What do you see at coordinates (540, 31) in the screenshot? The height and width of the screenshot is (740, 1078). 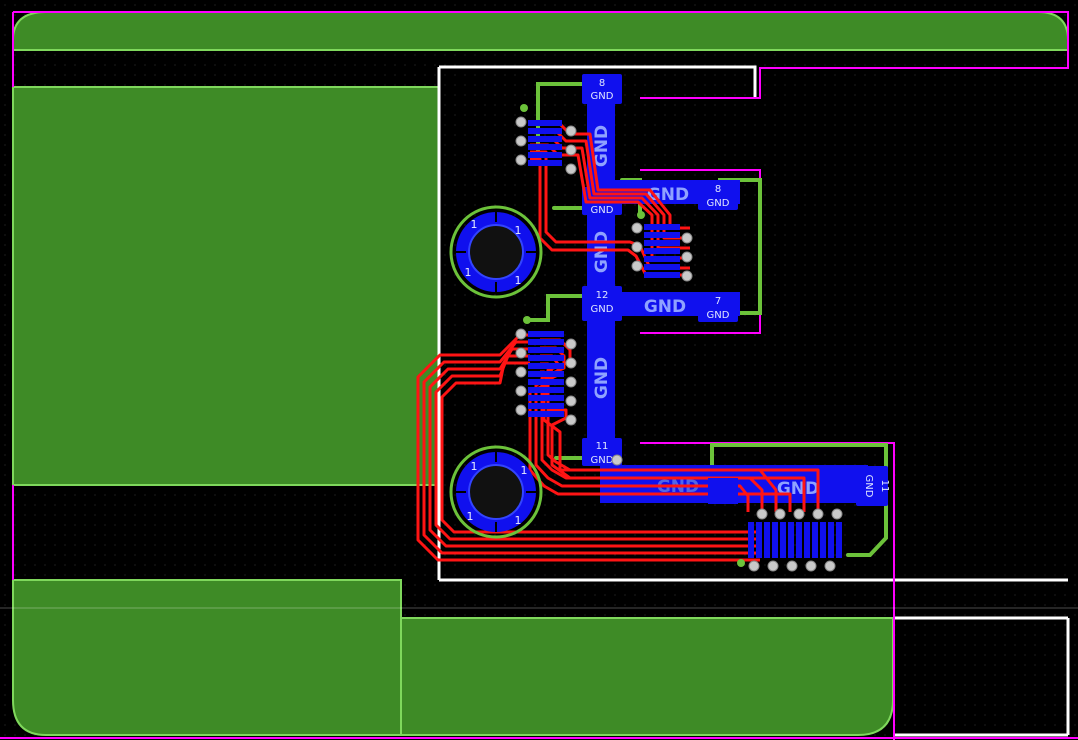 I see `copper-pour-top` at bounding box center [540, 31].